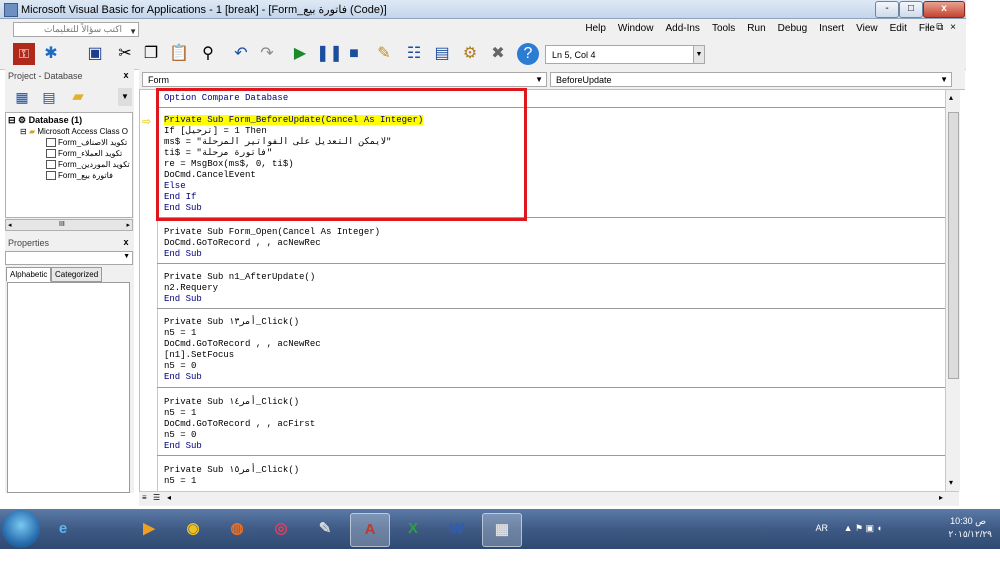  I want to click on form-icon, so click(51, 143).